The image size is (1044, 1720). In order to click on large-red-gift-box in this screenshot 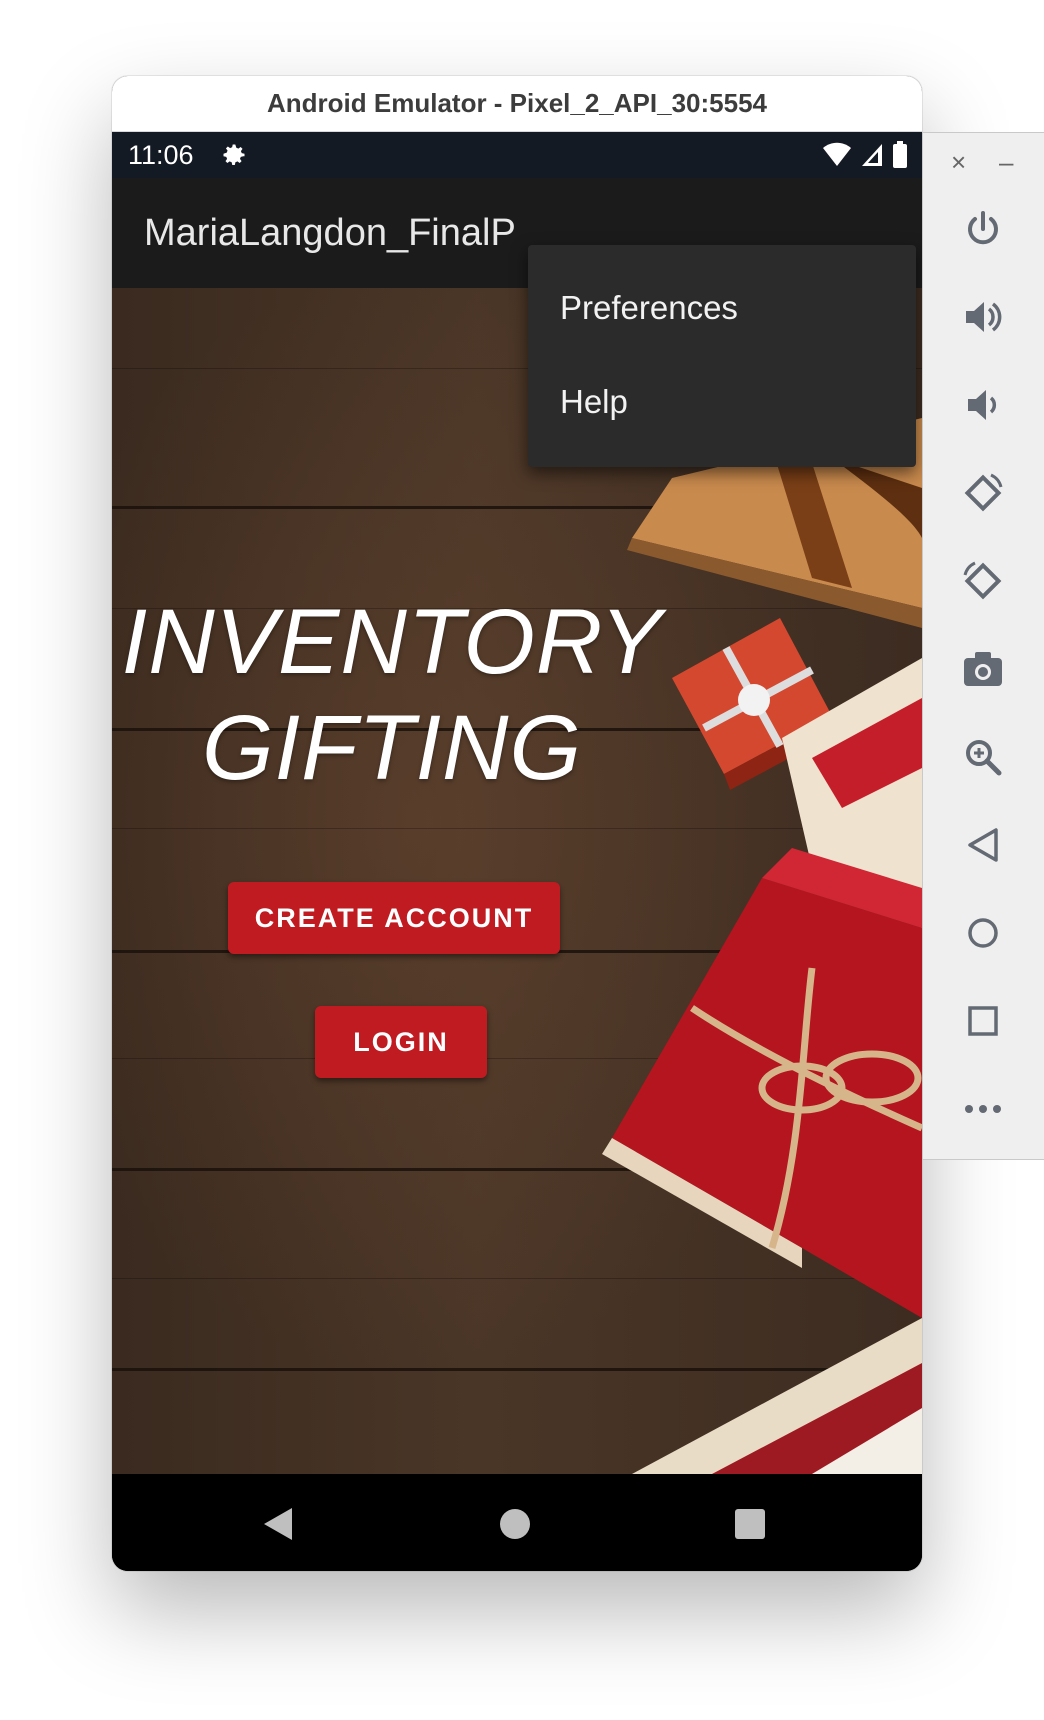, I will do `click(762, 1083)`.